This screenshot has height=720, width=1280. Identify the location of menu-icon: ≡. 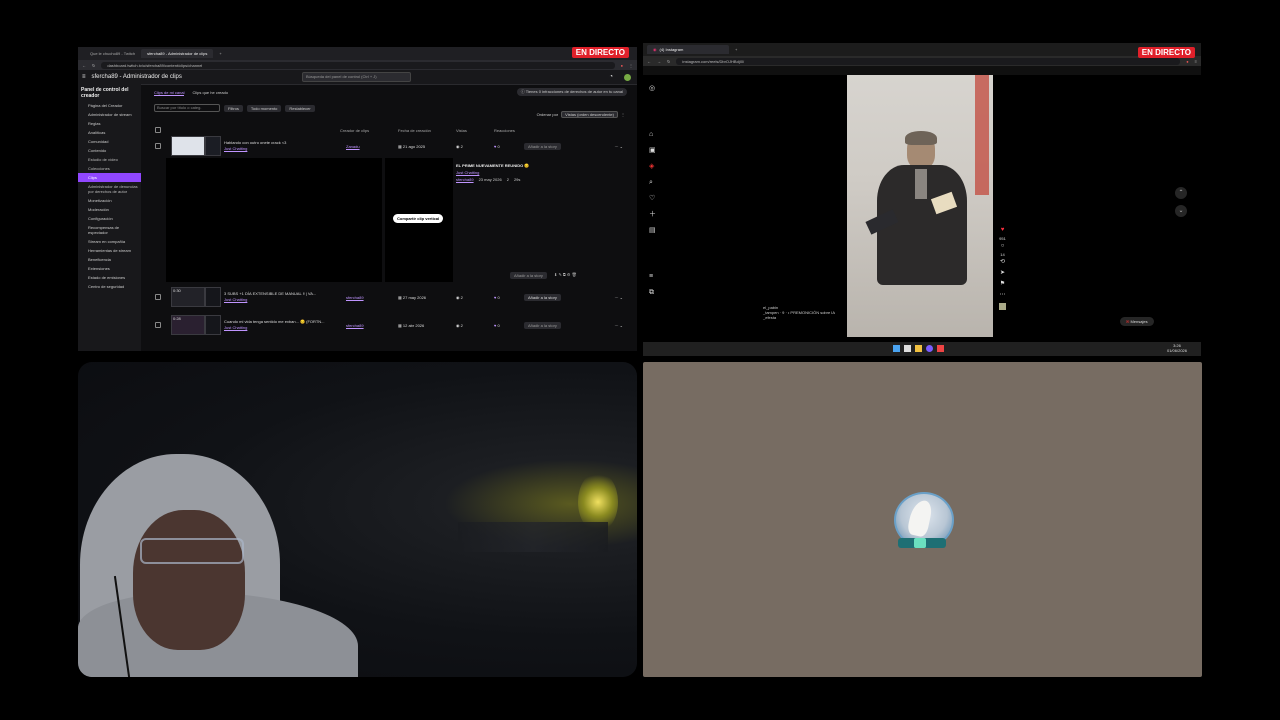
(1196, 61).